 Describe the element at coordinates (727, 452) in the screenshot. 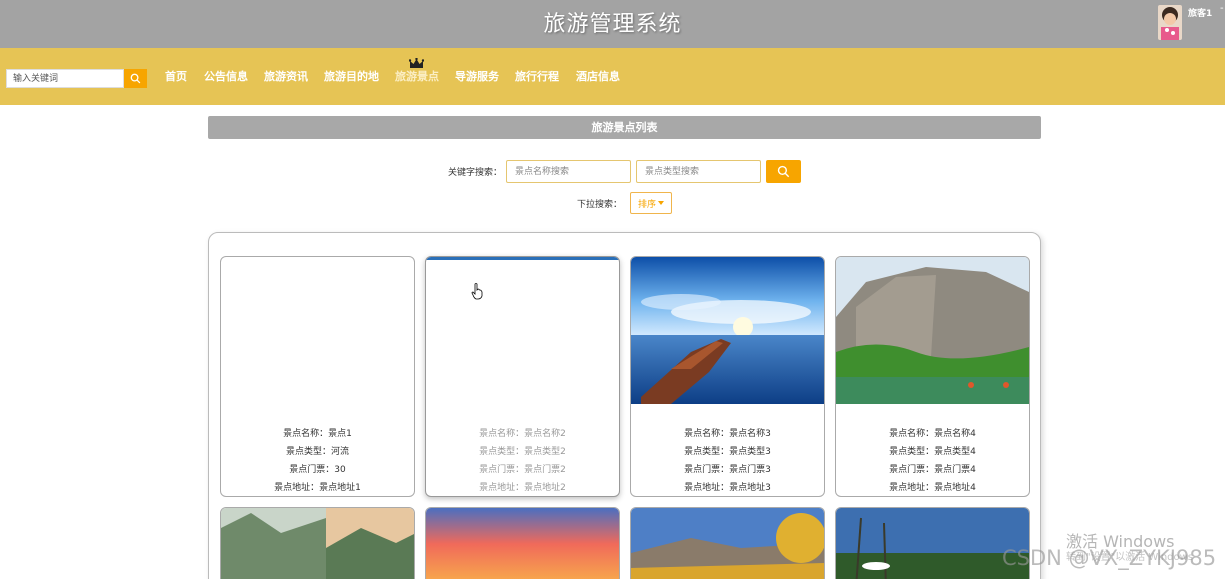

I see `attraction-type: 景点类型：景点类型3` at that location.